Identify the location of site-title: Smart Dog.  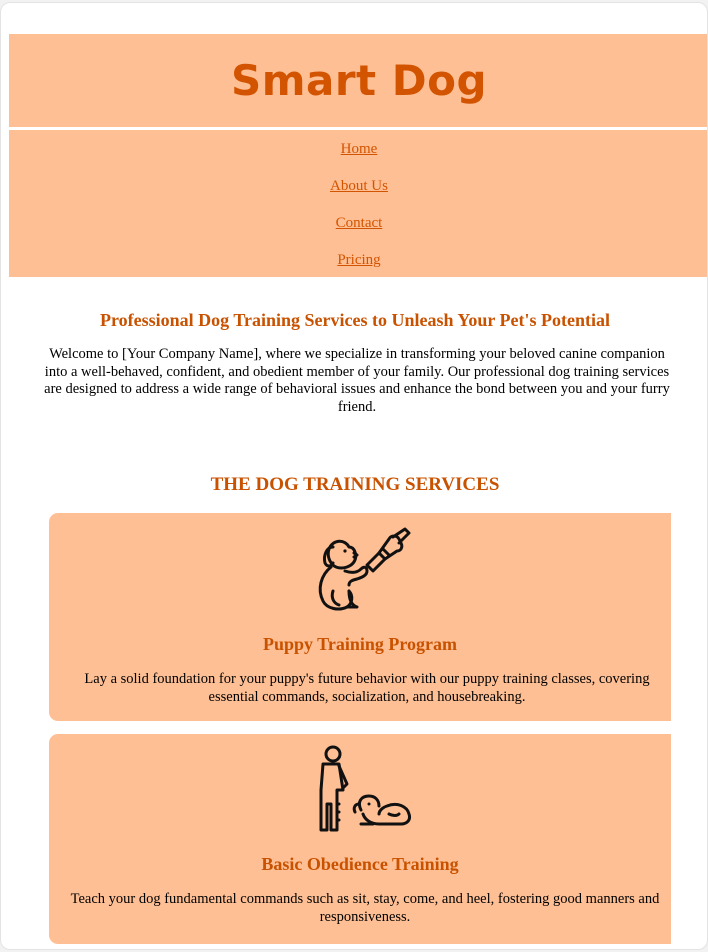
(359, 80).